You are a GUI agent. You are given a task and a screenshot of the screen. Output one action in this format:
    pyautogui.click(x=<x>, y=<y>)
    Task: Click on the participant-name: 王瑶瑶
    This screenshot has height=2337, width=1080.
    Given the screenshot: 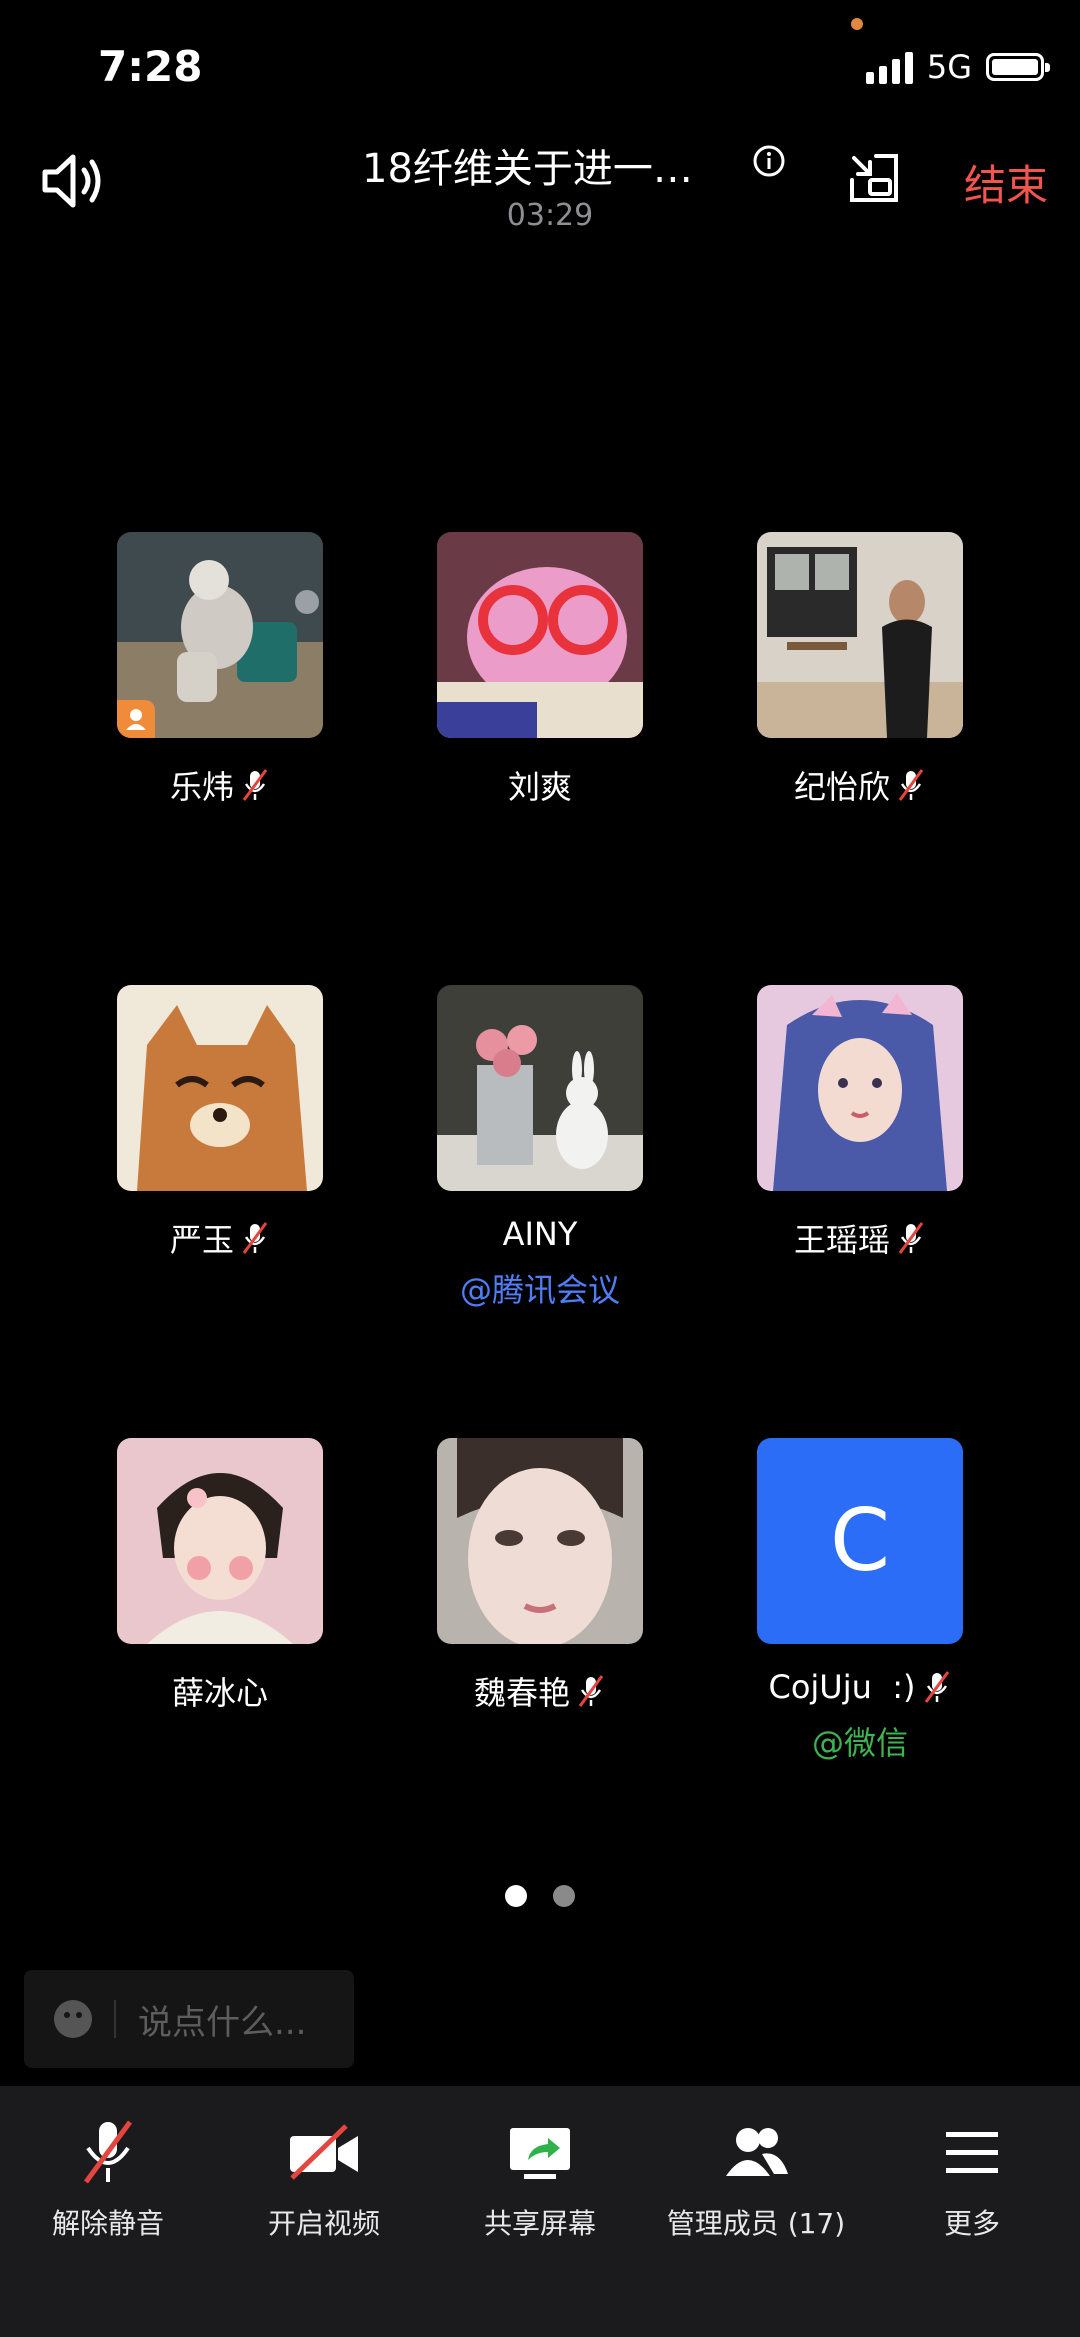 What is the action you would take?
    pyautogui.click(x=841, y=1240)
    